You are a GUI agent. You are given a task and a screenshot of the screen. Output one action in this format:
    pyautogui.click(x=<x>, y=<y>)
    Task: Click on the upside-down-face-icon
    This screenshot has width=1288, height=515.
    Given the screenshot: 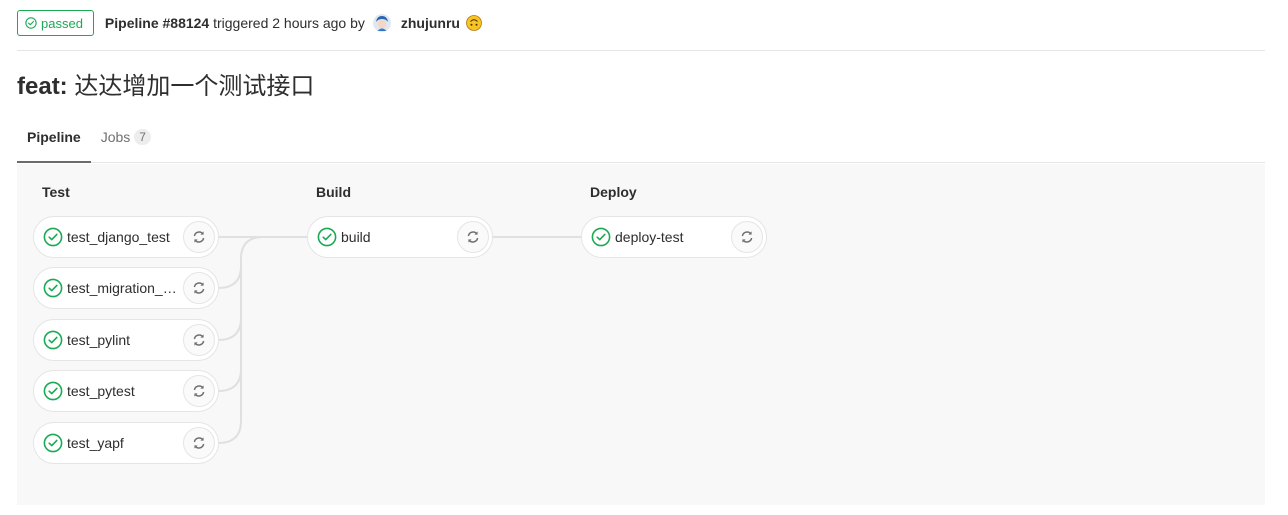 What is the action you would take?
    pyautogui.click(x=474, y=23)
    